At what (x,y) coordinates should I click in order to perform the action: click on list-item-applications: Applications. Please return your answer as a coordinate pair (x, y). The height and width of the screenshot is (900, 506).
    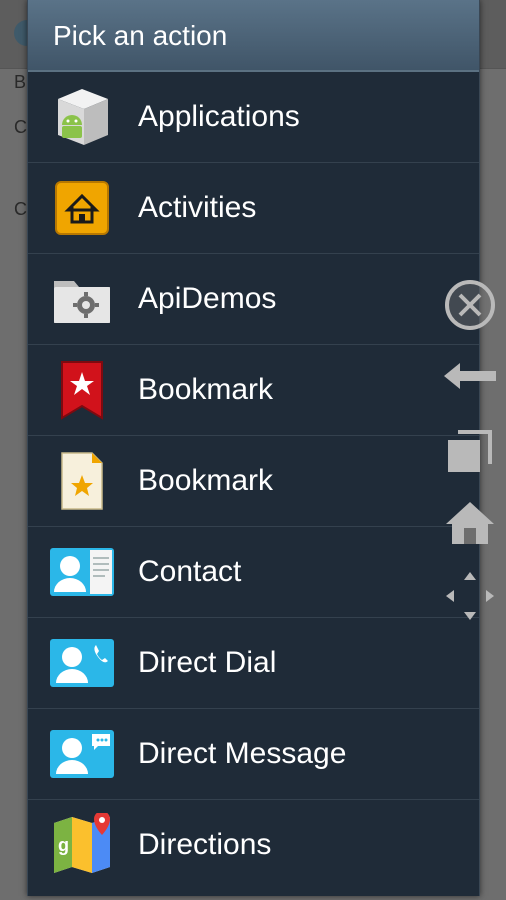
    Looking at the image, I should click on (253, 117).